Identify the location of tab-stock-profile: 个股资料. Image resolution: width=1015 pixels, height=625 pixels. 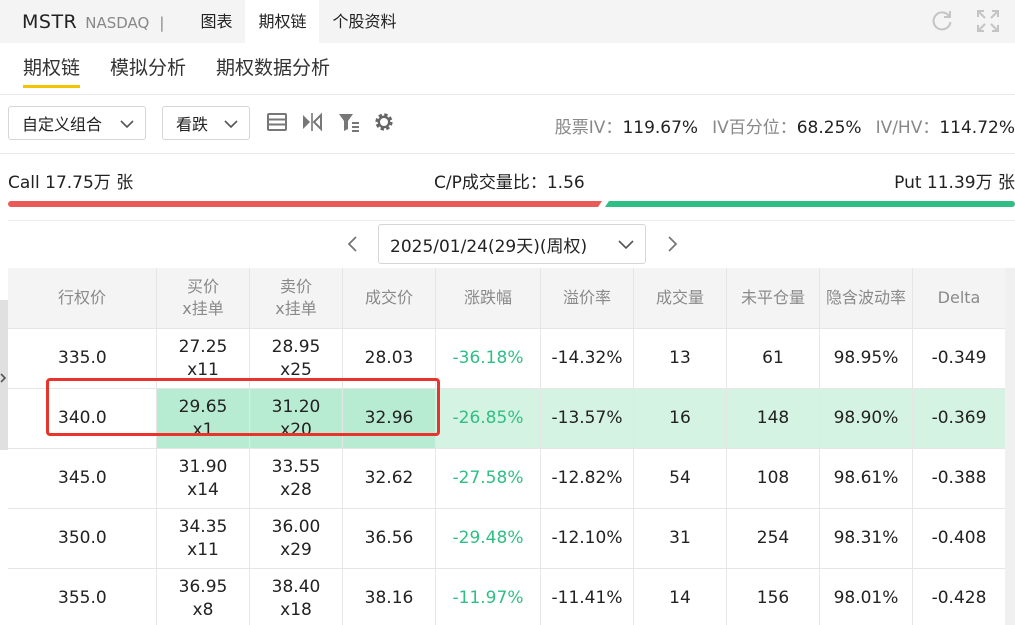
(364, 21).